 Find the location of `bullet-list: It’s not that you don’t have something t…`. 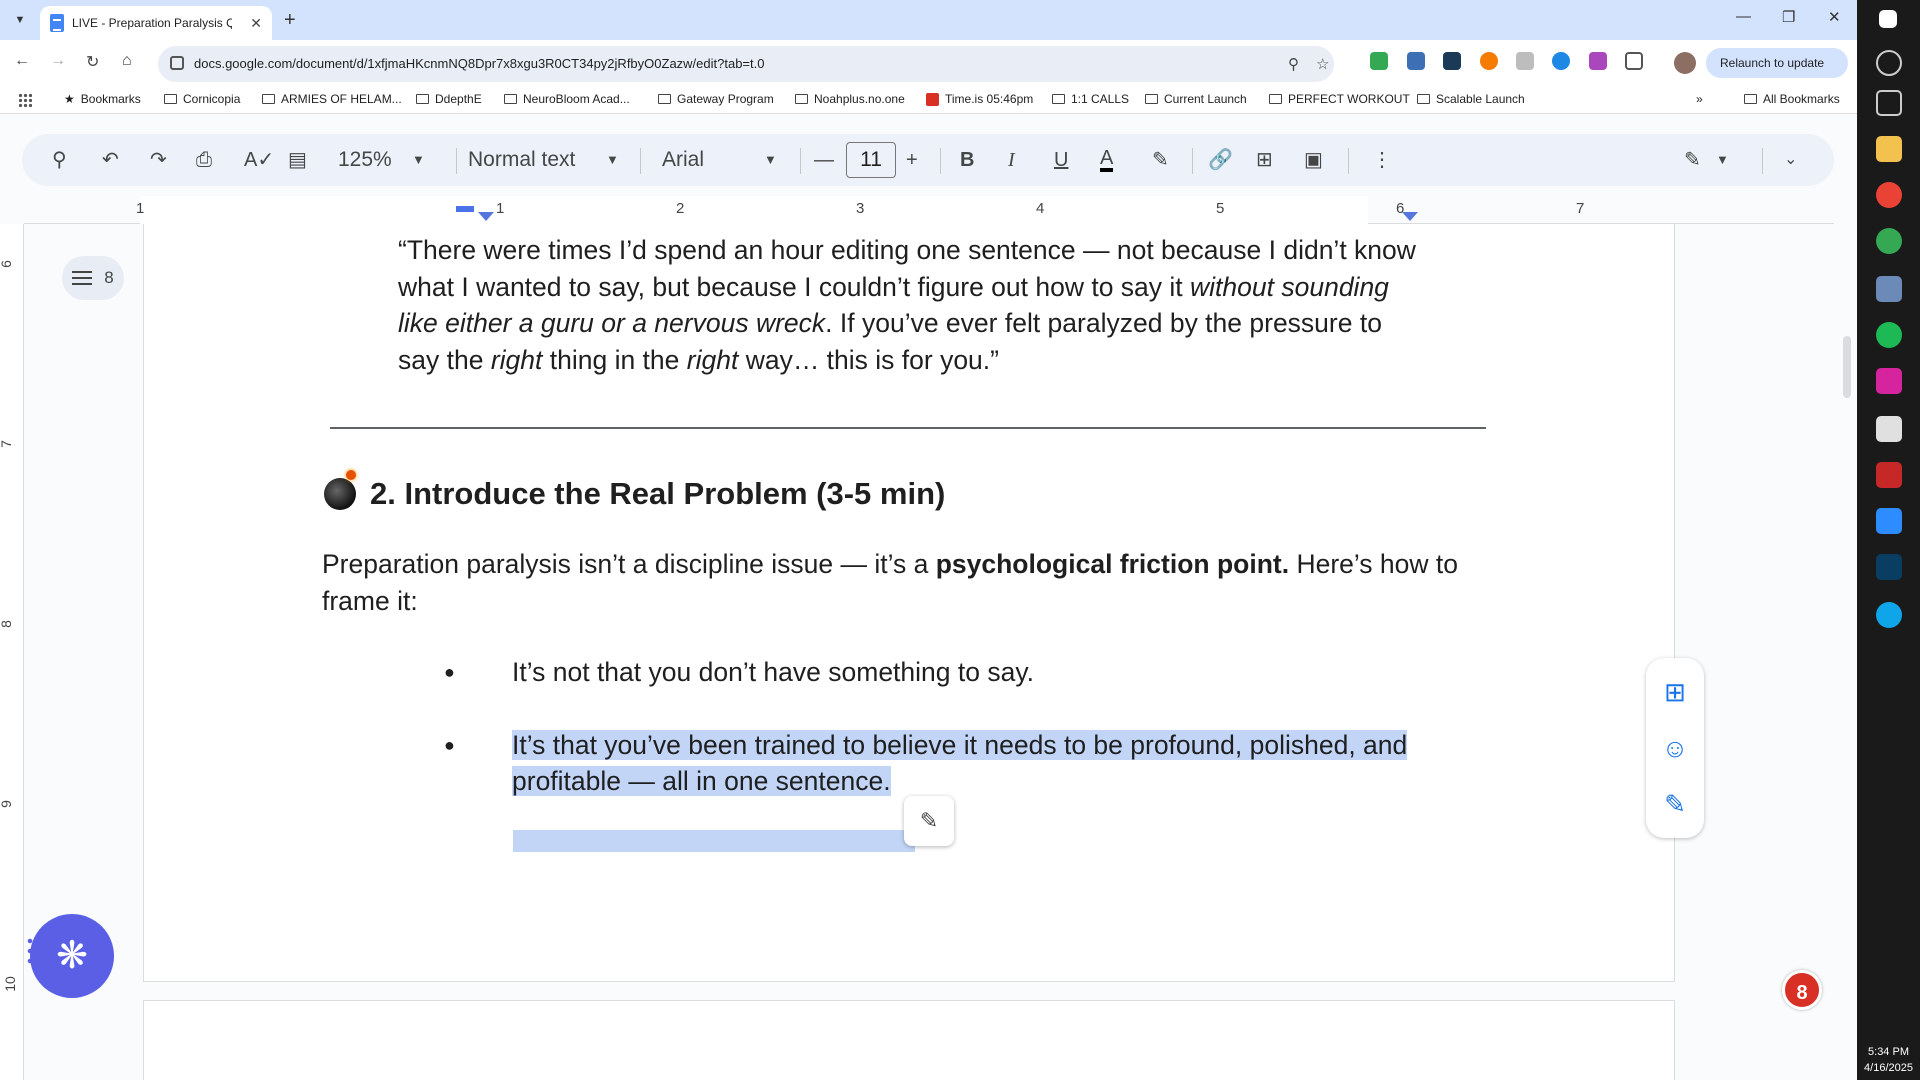

bullet-list: It’s not that you don’t have something t… is located at coordinates (964, 745).